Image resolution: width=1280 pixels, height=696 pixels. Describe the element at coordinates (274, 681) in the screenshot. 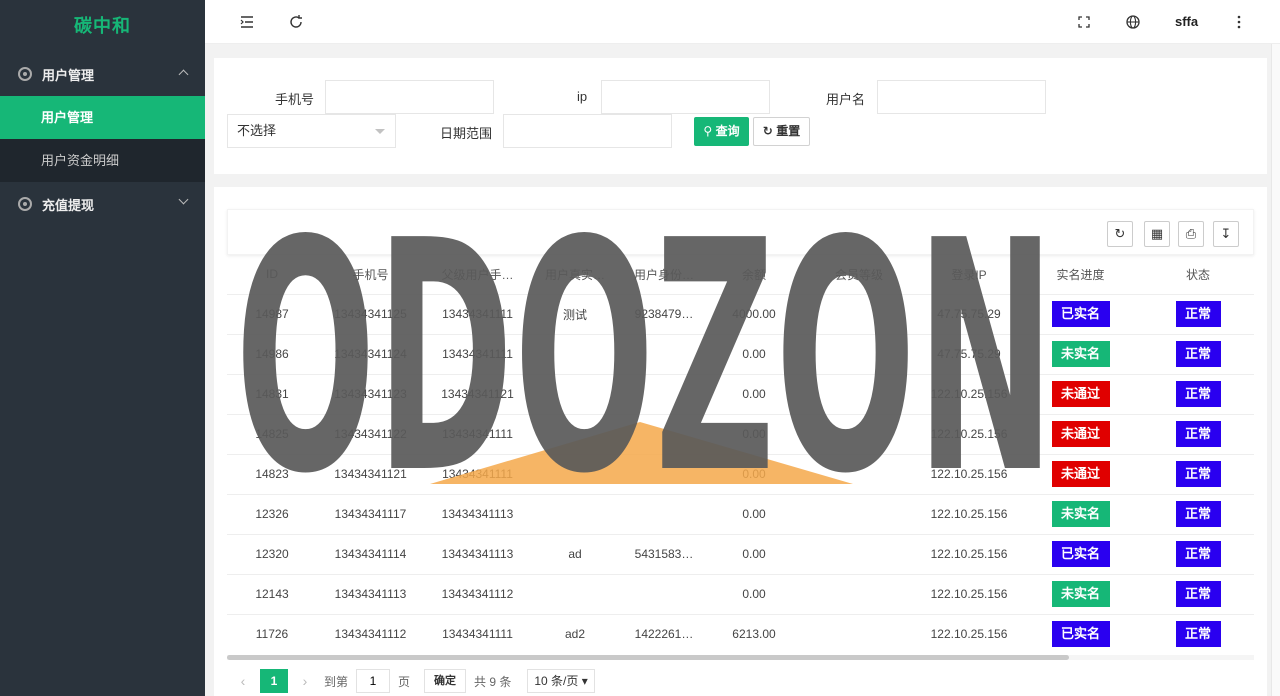

I see `page-current: 1` at that location.